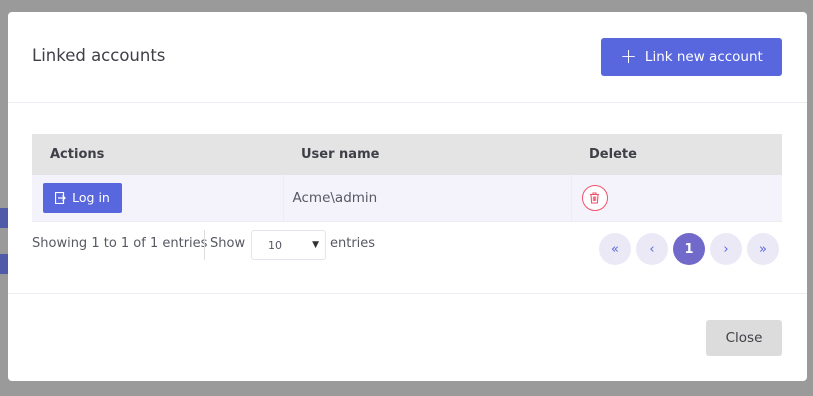 The image size is (813, 396). What do you see at coordinates (615, 249) in the screenshot?
I see `first-page-button: «` at bounding box center [615, 249].